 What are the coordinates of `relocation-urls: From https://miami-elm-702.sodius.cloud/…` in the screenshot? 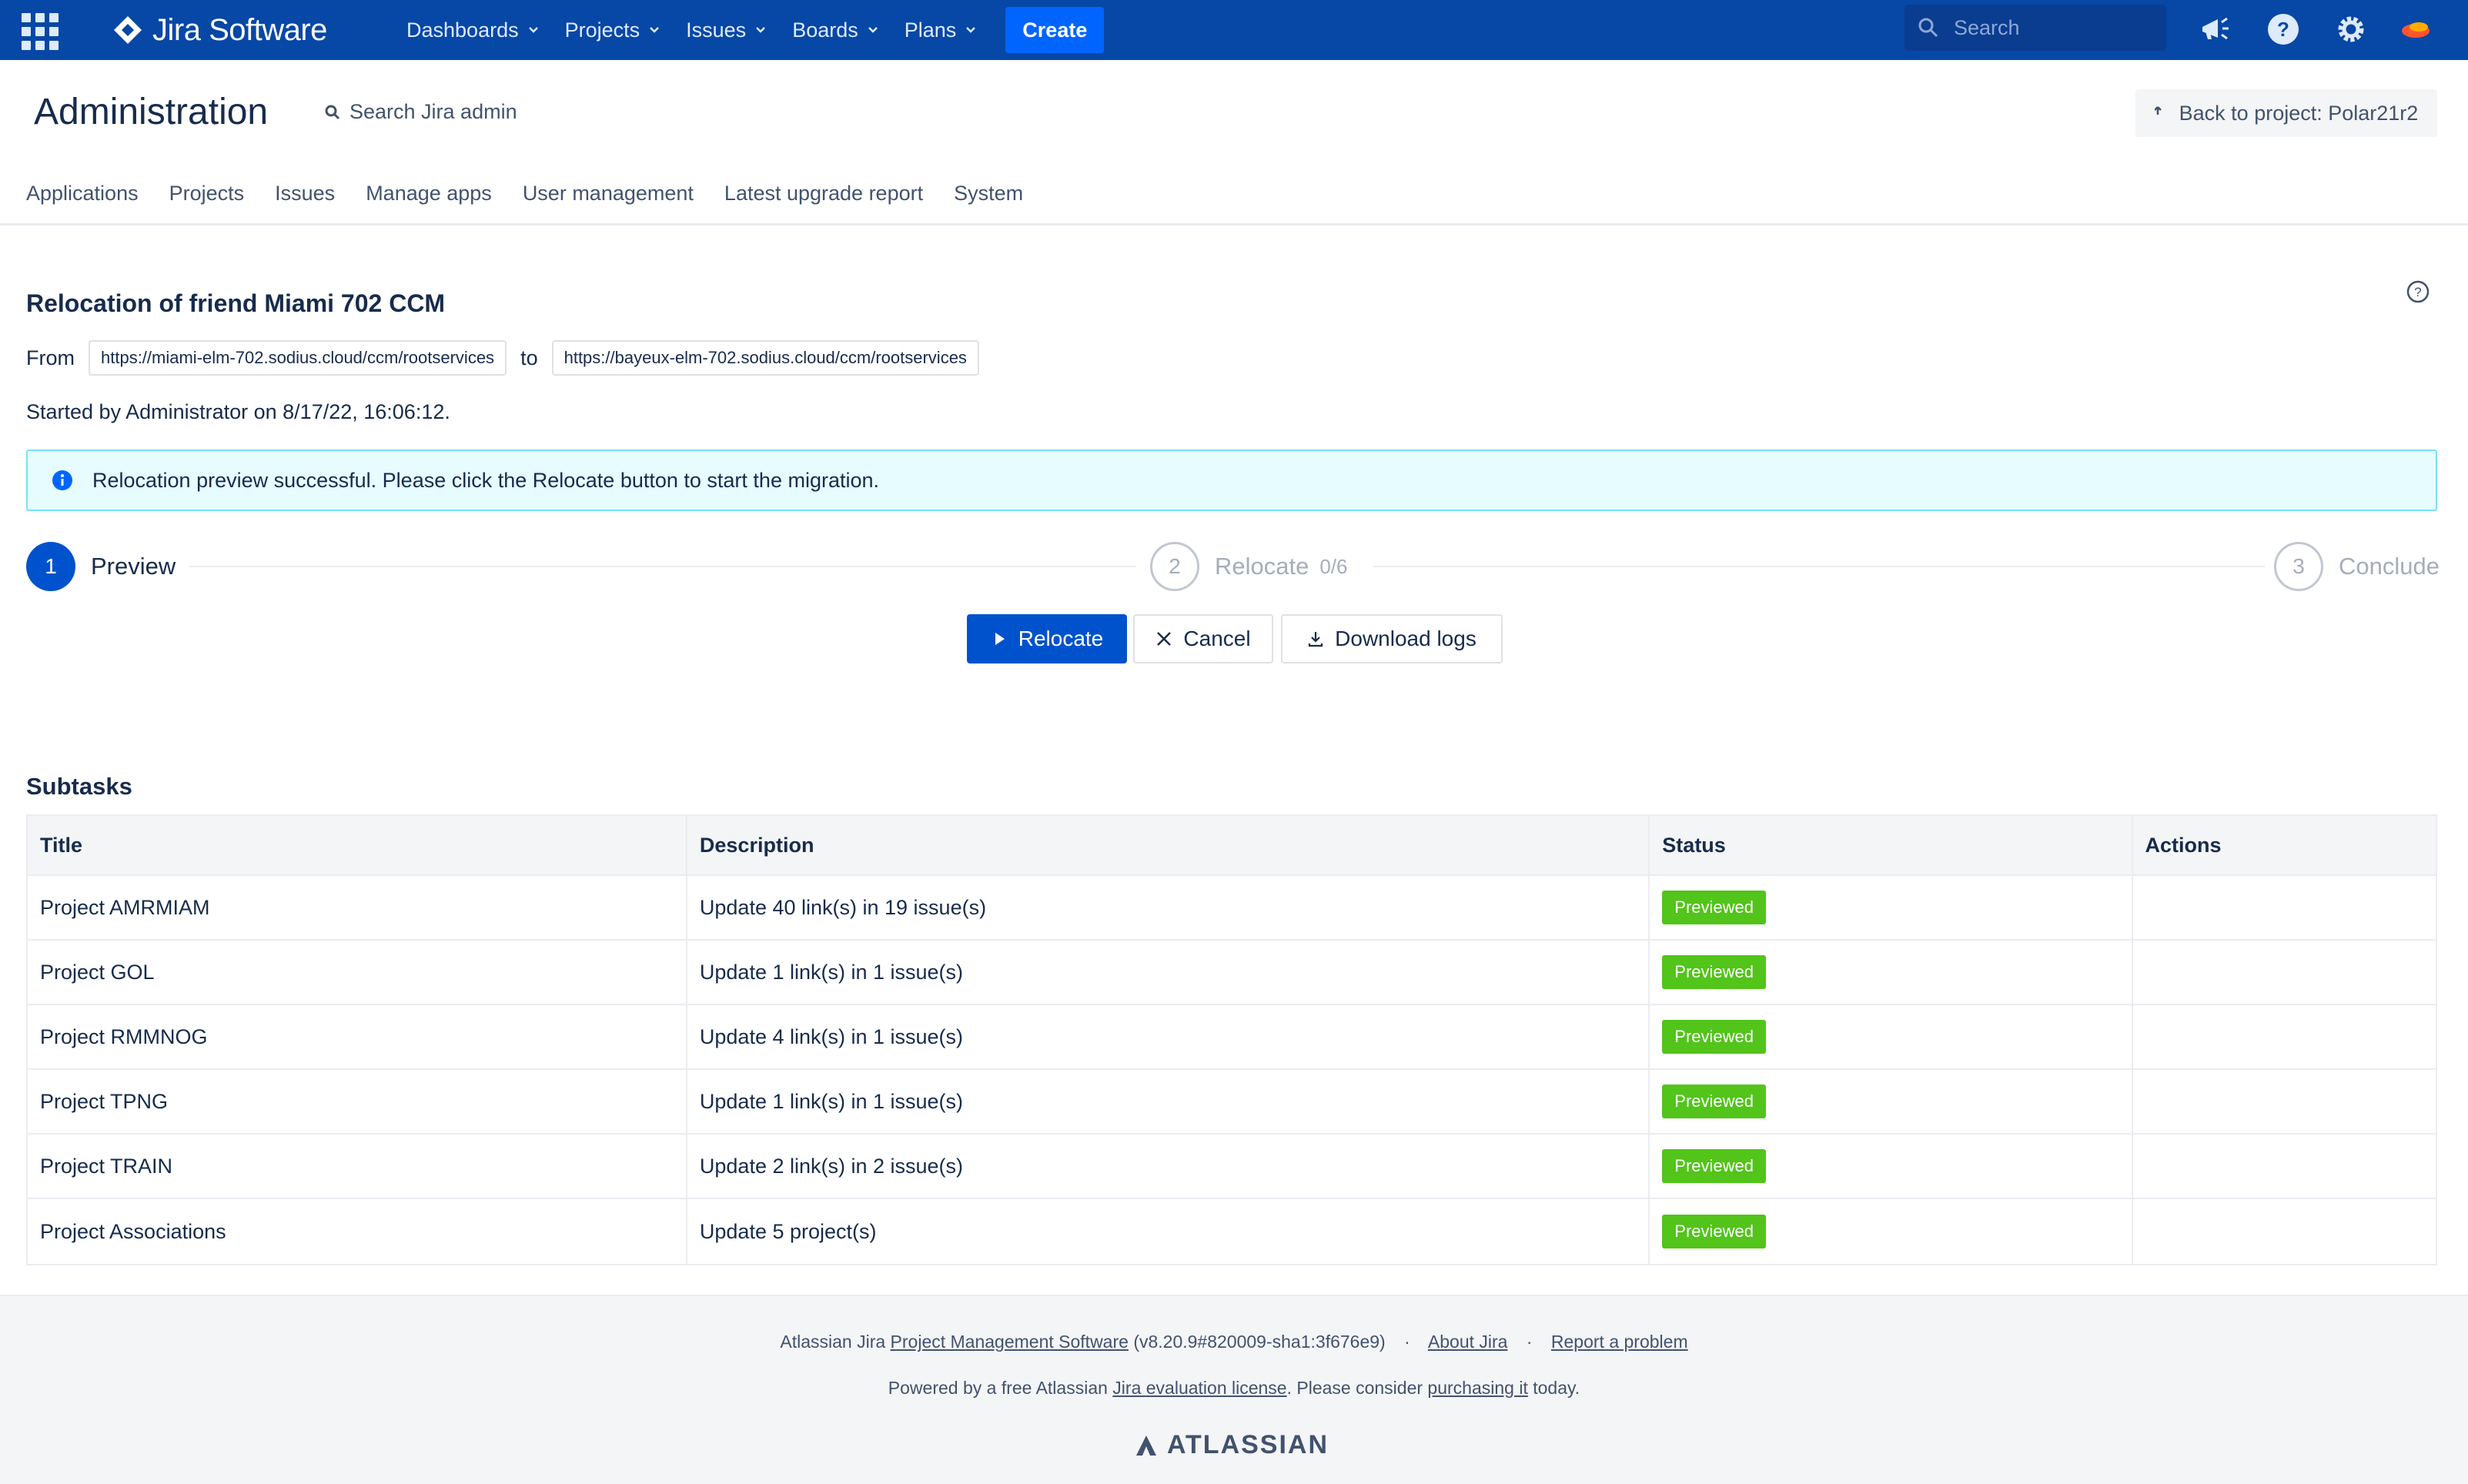 It's located at (509, 358).